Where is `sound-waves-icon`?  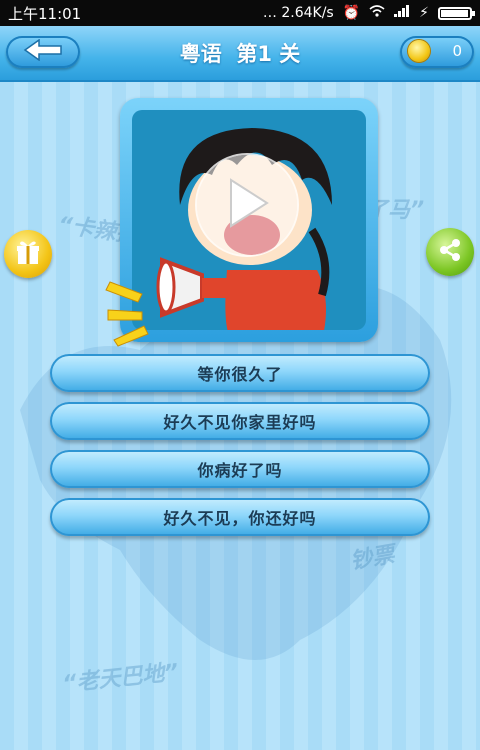
sound-waves-icon is located at coordinates (127, 314).